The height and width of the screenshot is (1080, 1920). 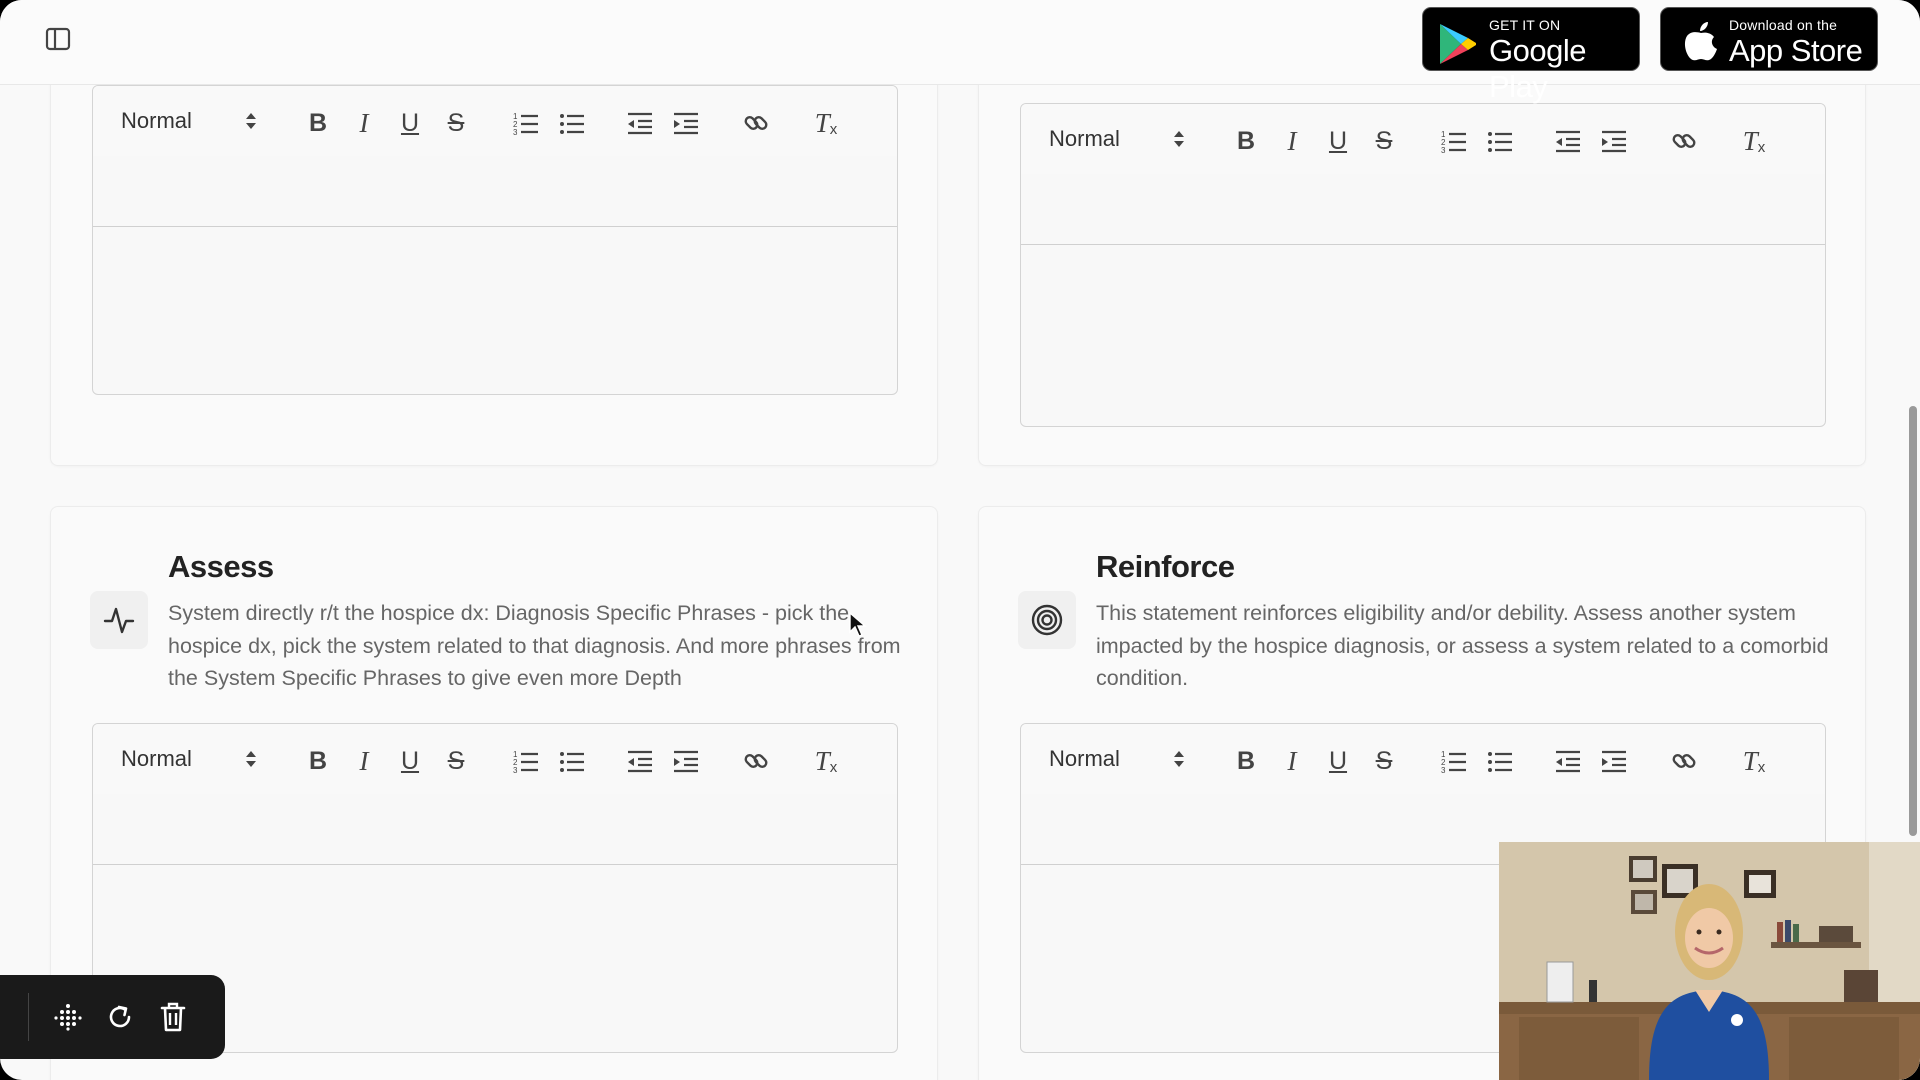 What do you see at coordinates (221, 566) in the screenshot?
I see `section-title: Assess` at bounding box center [221, 566].